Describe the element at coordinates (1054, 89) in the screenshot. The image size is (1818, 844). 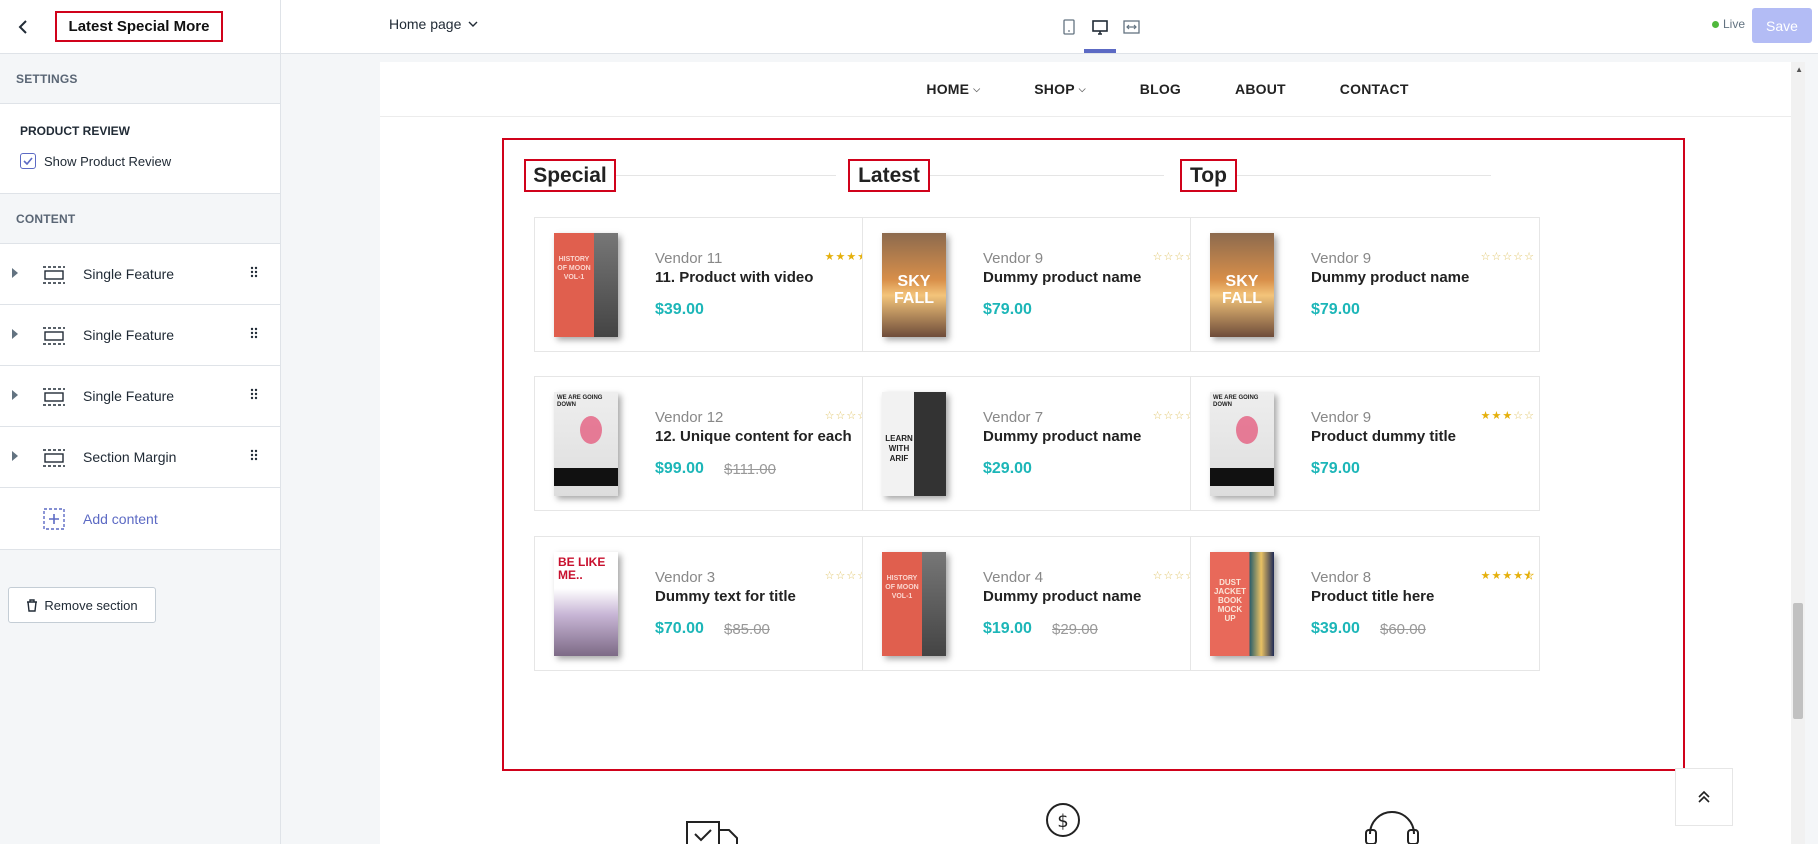
I see `nav-label: SHOP` at that location.